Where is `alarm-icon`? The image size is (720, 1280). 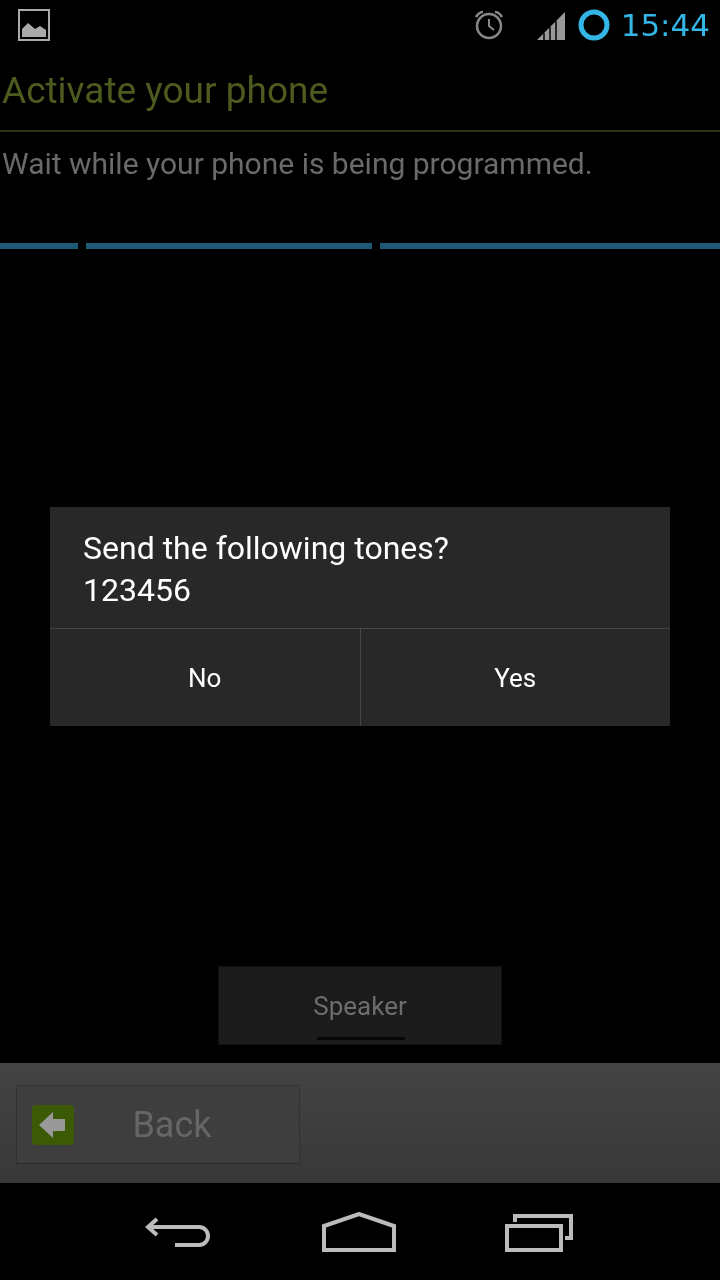
alarm-icon is located at coordinates (488, 25).